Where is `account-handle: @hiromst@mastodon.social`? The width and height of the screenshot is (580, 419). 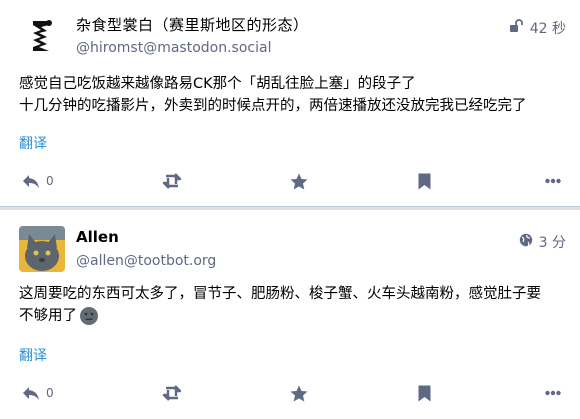 account-handle: @hiromst@mastodon.social is located at coordinates (173, 48).